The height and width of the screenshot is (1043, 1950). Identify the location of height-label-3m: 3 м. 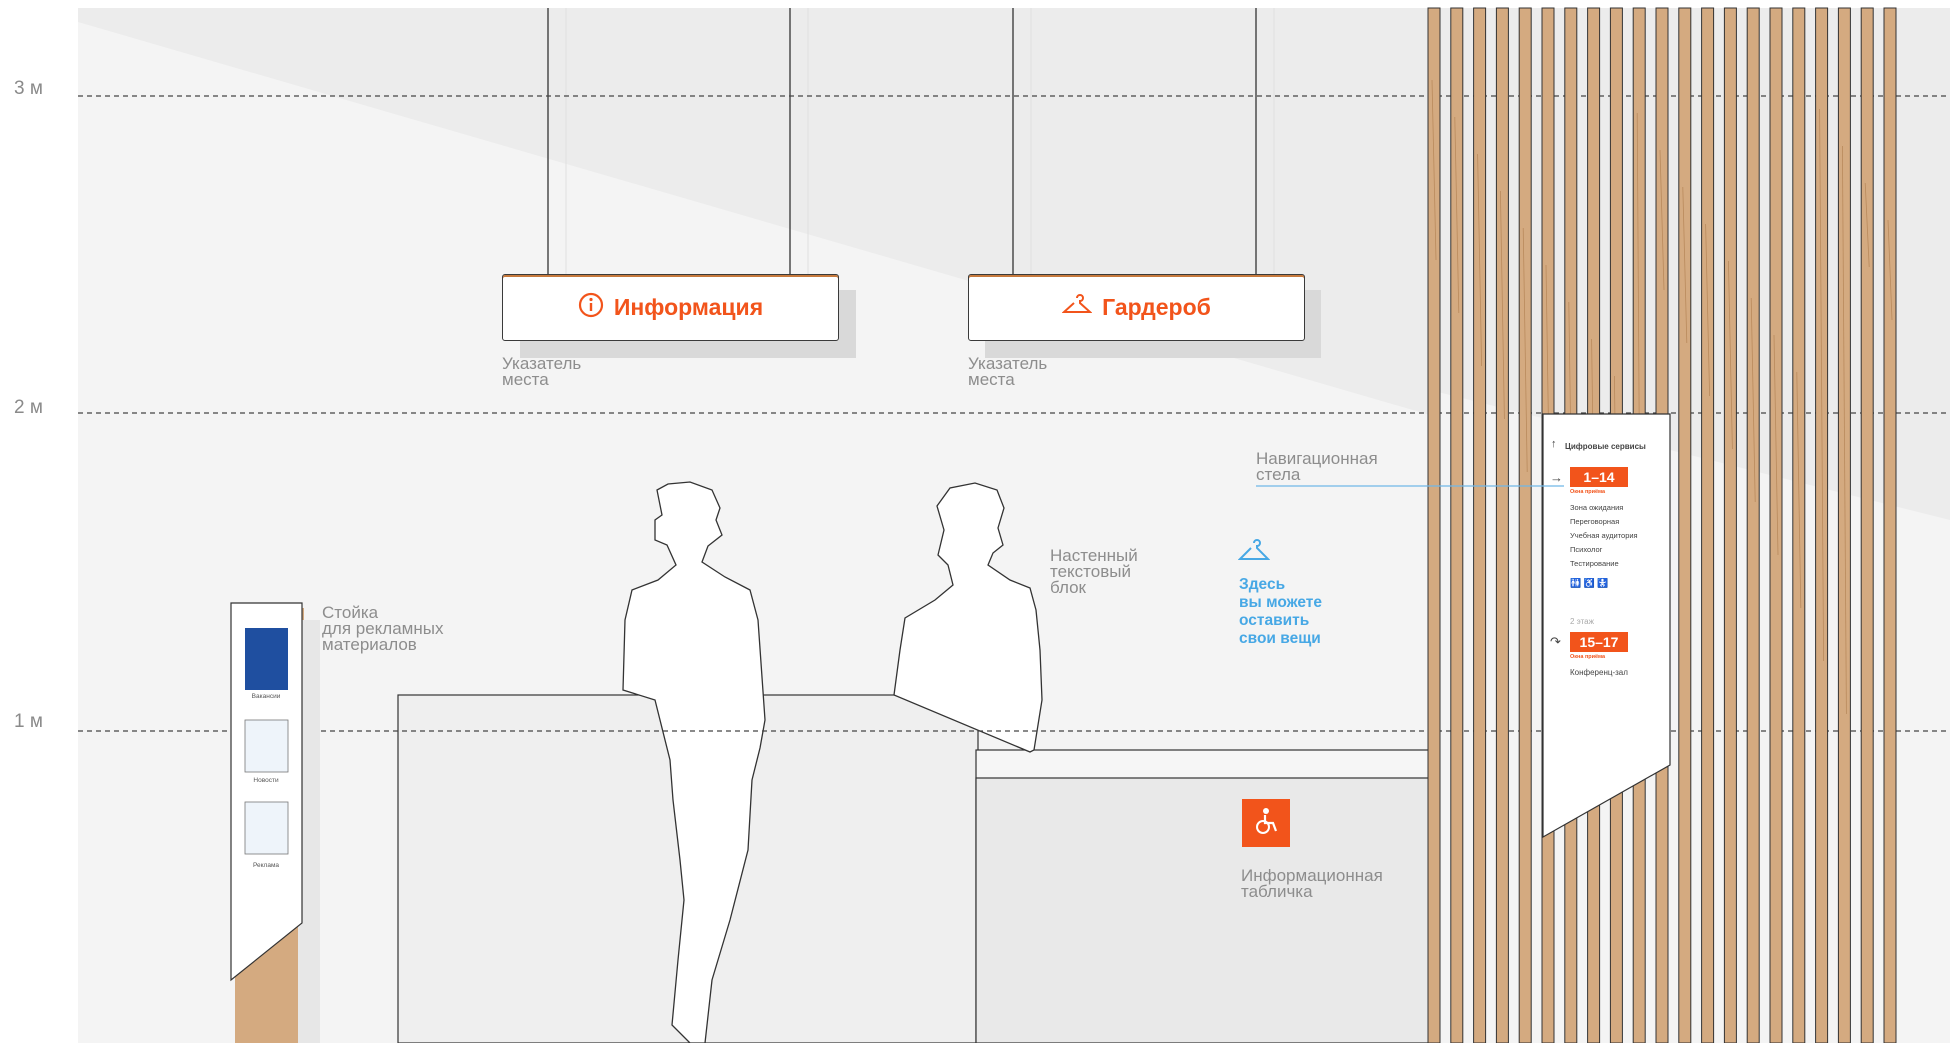
(28, 88).